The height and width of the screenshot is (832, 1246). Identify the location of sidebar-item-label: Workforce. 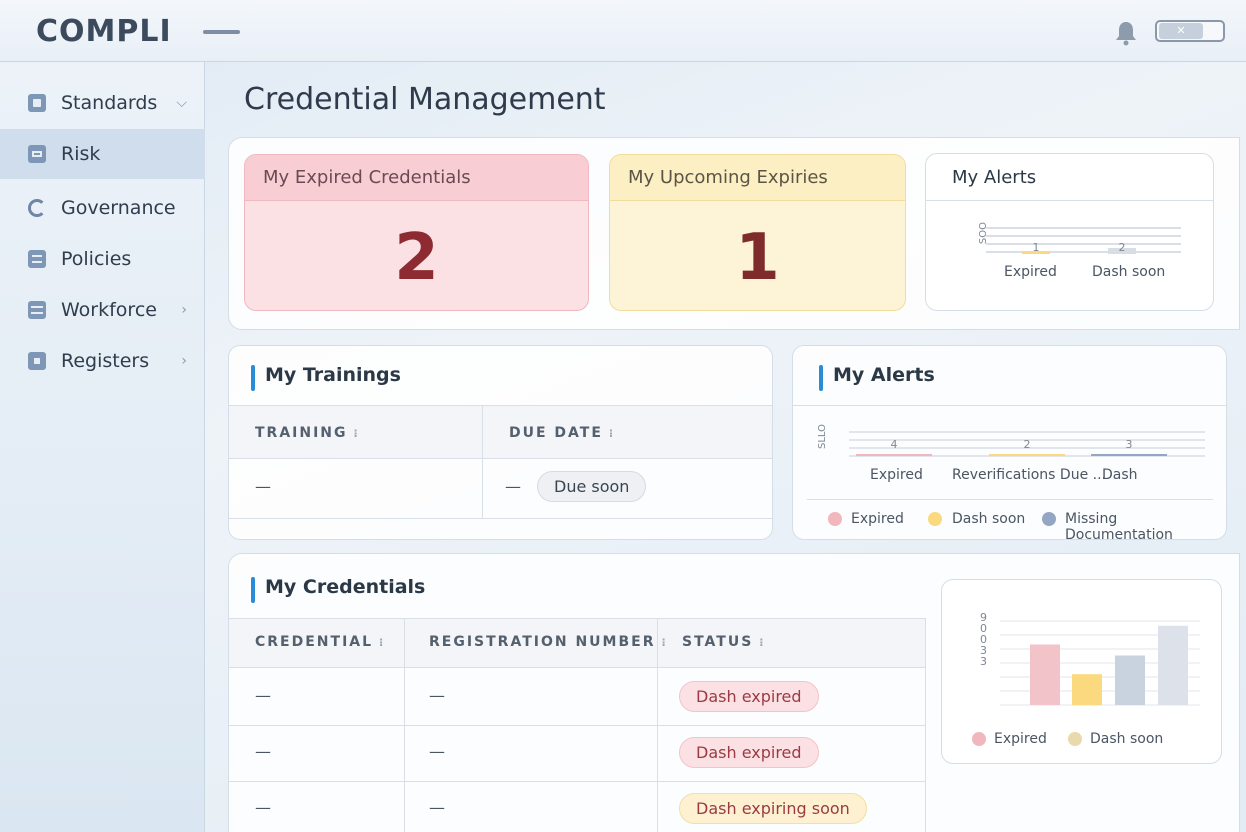
(109, 310).